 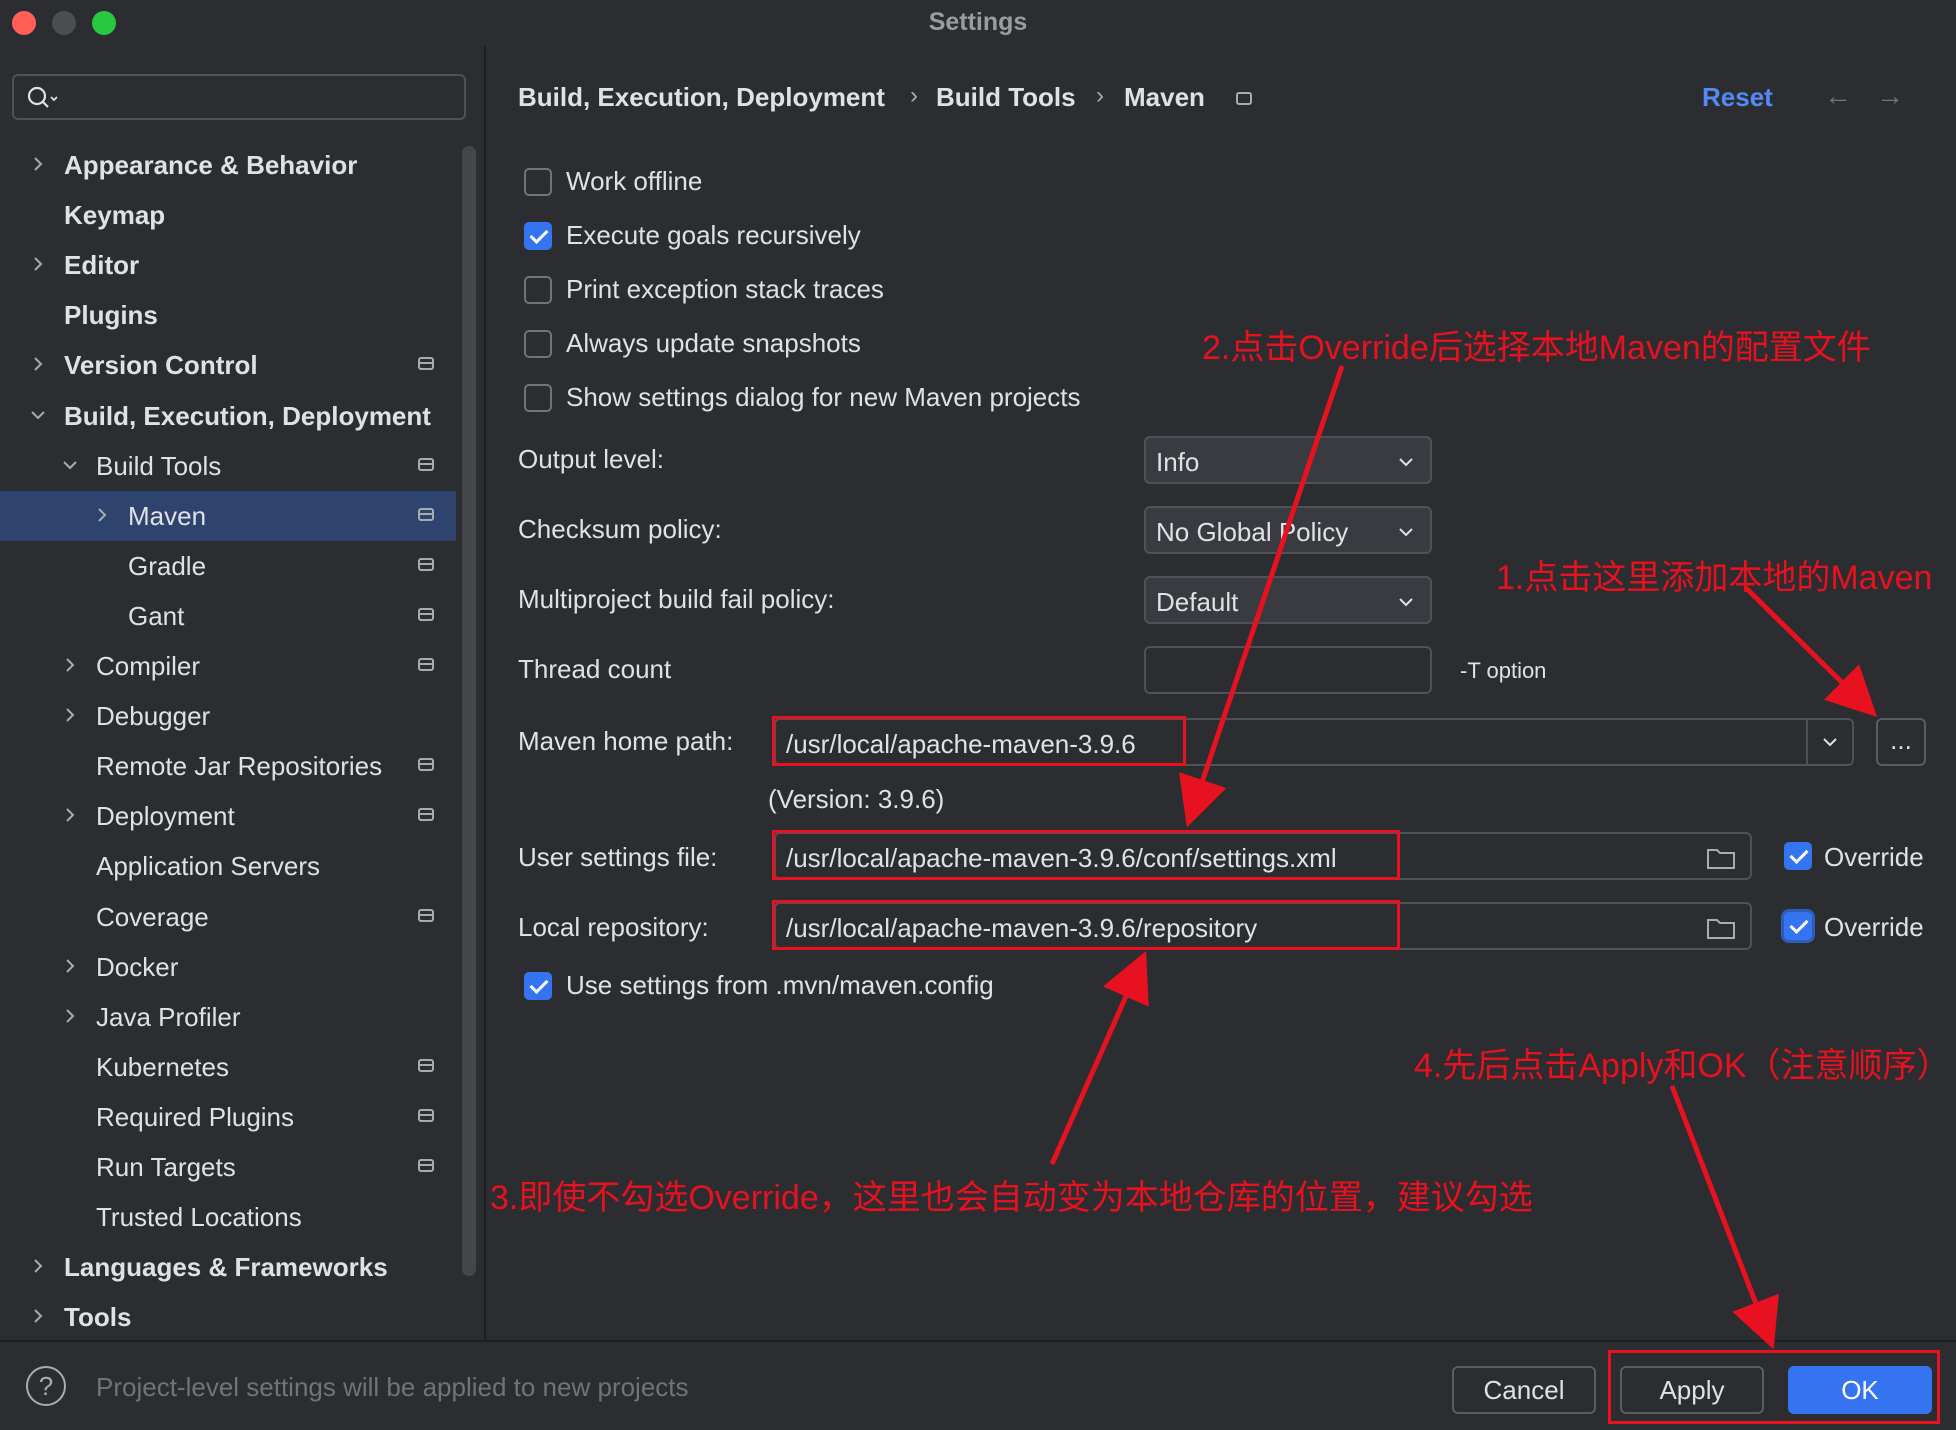 I want to click on sidebar-item-keymap: Keymap, so click(x=228, y=215).